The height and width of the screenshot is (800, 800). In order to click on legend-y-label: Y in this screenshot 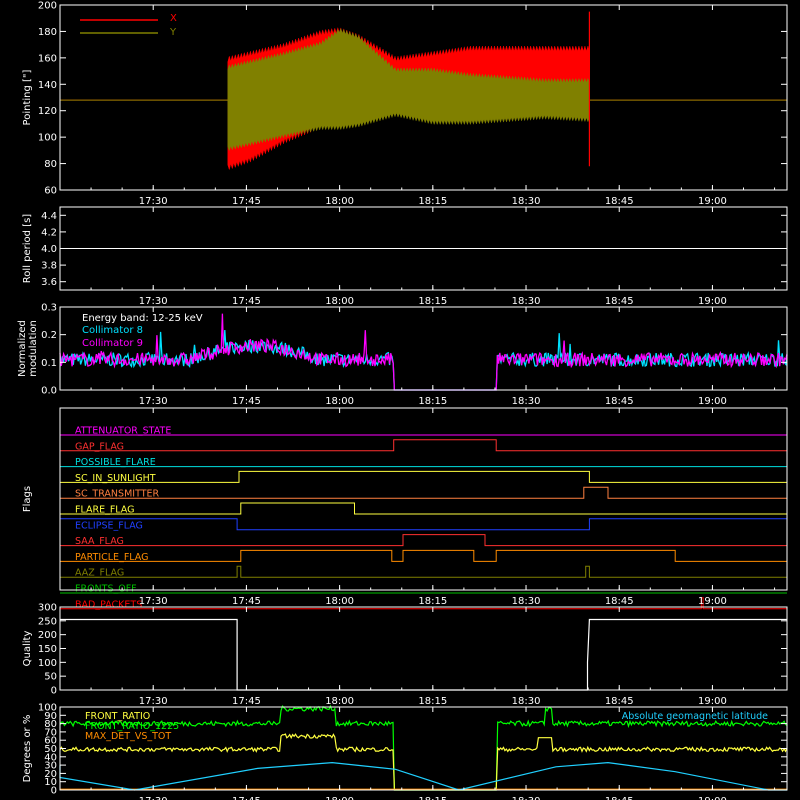, I will do `click(173, 32)`.